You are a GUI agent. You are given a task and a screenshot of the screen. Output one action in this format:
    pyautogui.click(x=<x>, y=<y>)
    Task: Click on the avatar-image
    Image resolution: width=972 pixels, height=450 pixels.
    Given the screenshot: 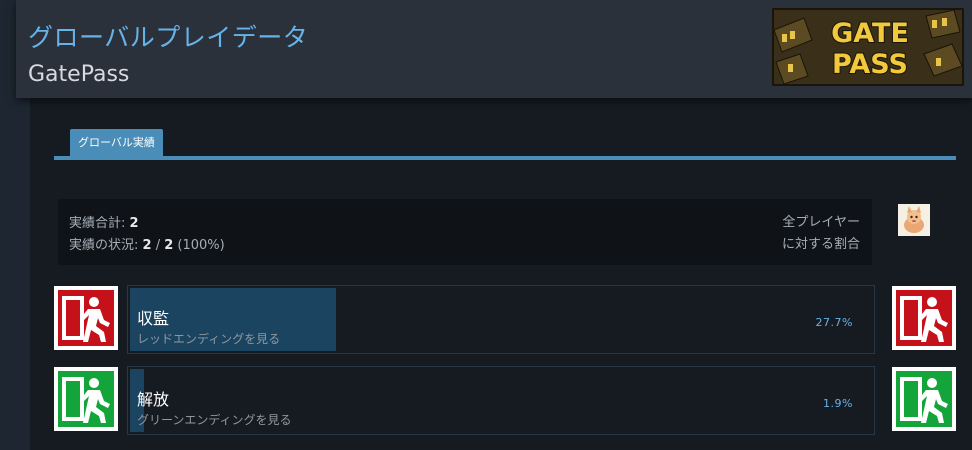 What is the action you would take?
    pyautogui.click(x=914, y=220)
    